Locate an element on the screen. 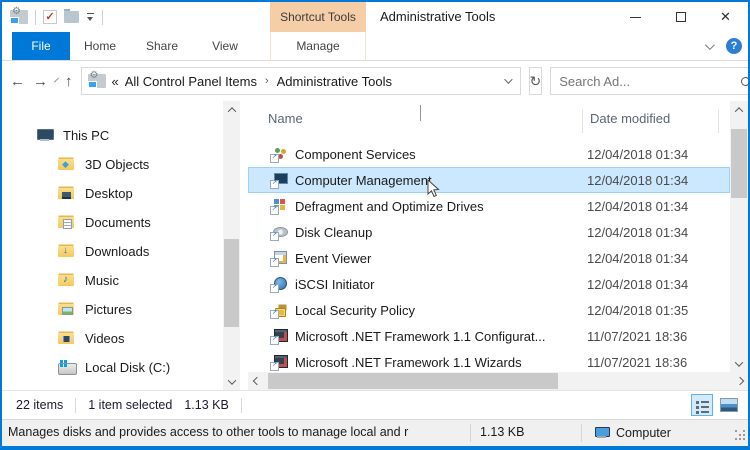  forward-icon: → is located at coordinates (40, 81).